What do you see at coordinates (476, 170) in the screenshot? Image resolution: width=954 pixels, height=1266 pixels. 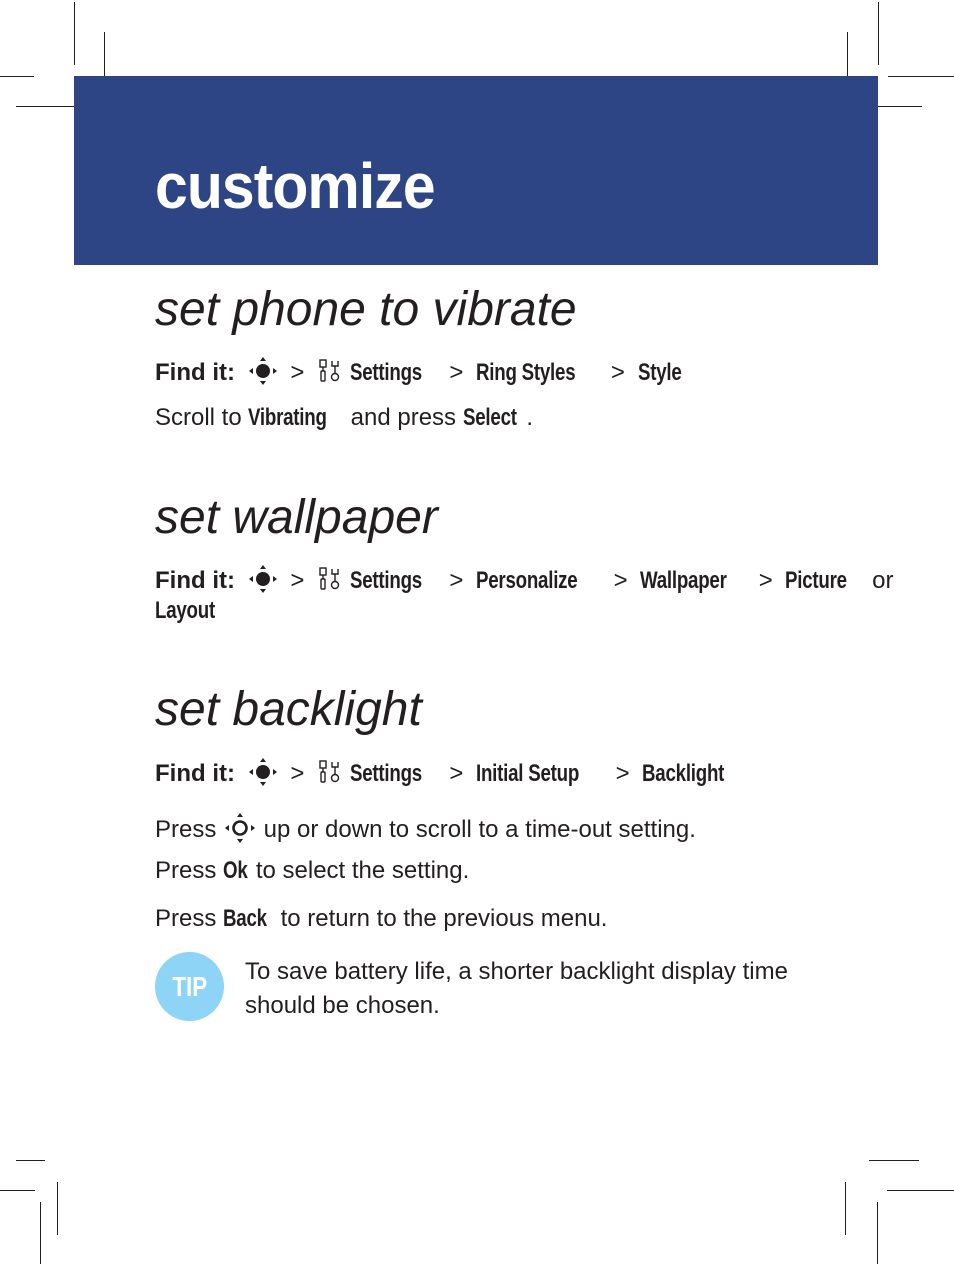 I see `chapter-header: customize` at bounding box center [476, 170].